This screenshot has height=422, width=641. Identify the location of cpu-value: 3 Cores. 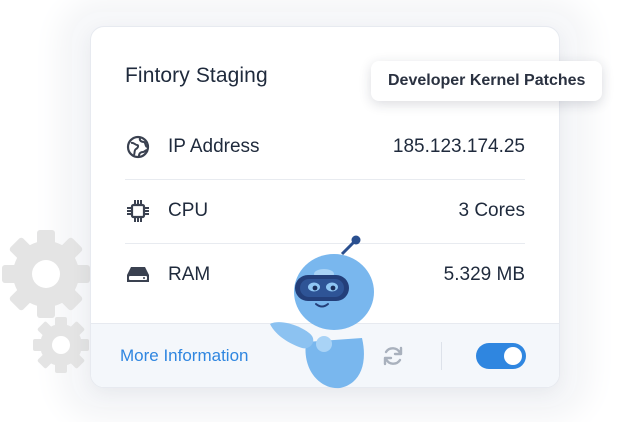
(491, 210).